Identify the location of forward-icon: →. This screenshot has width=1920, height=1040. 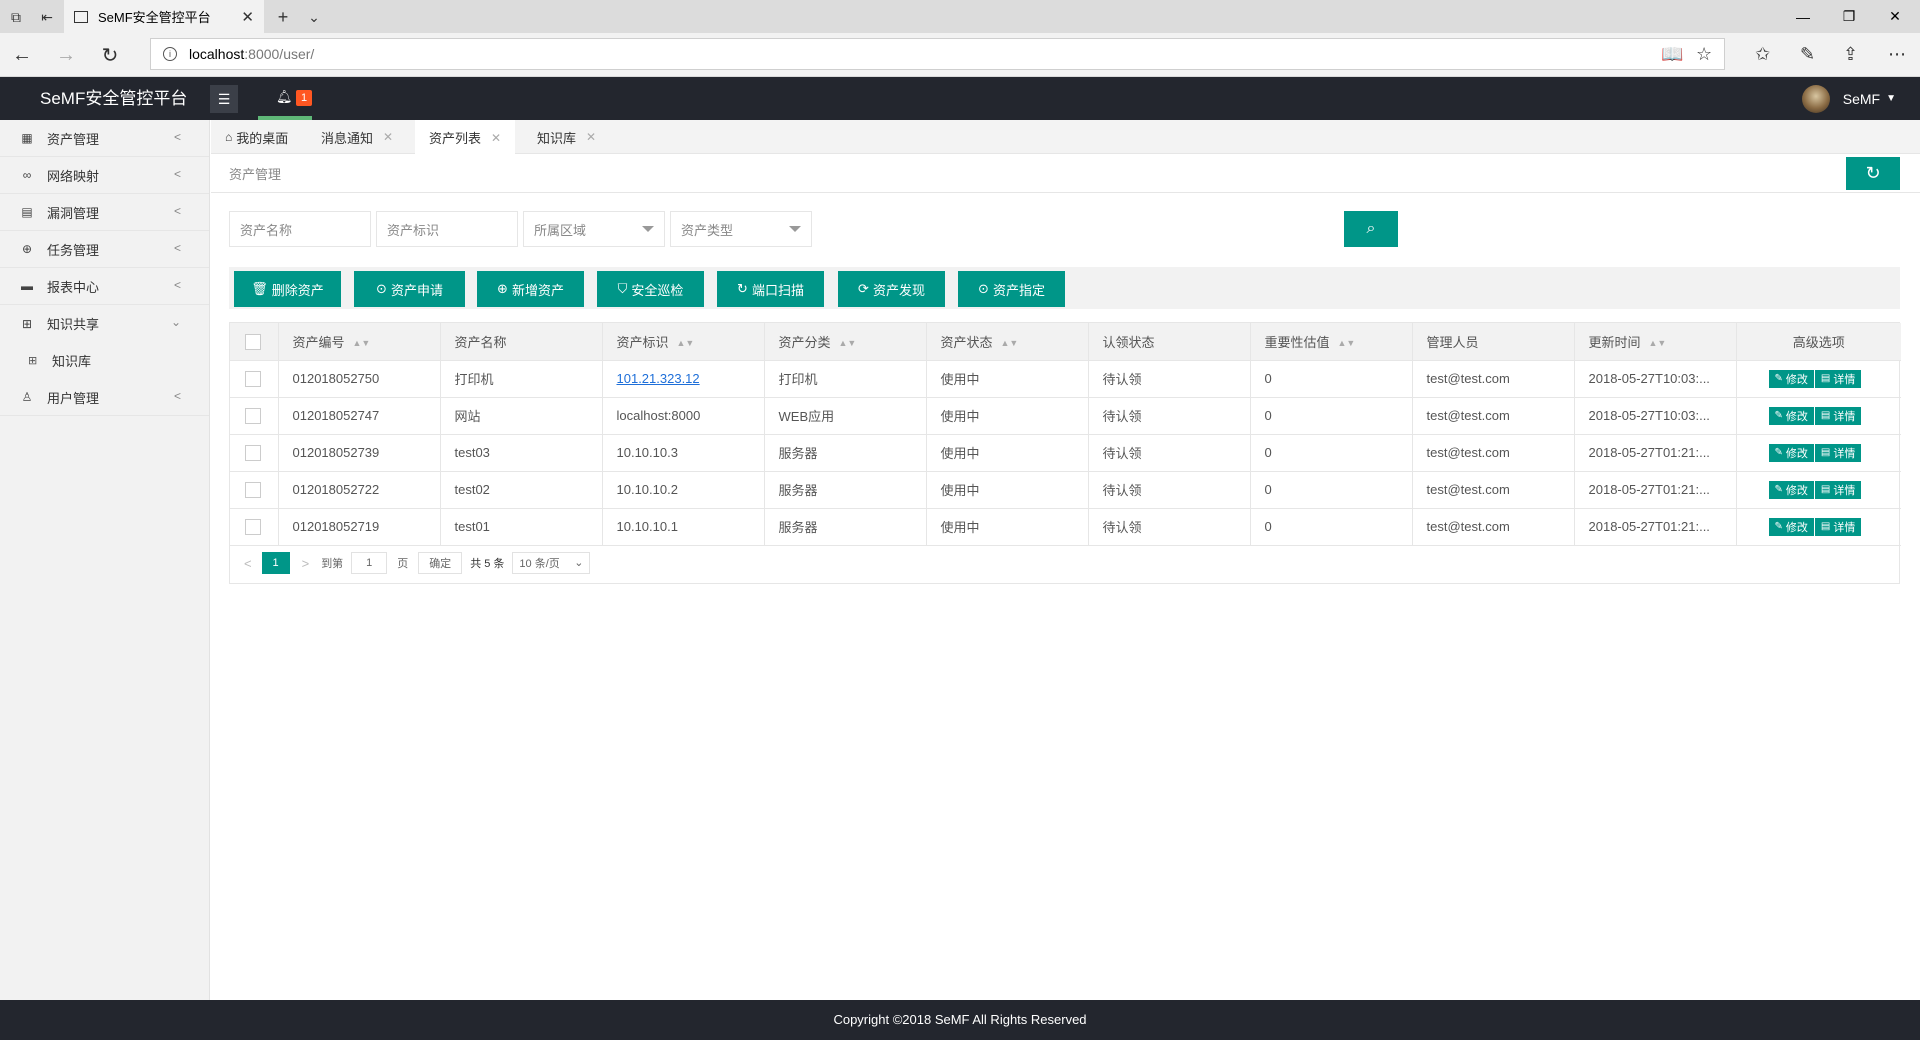
(66, 55).